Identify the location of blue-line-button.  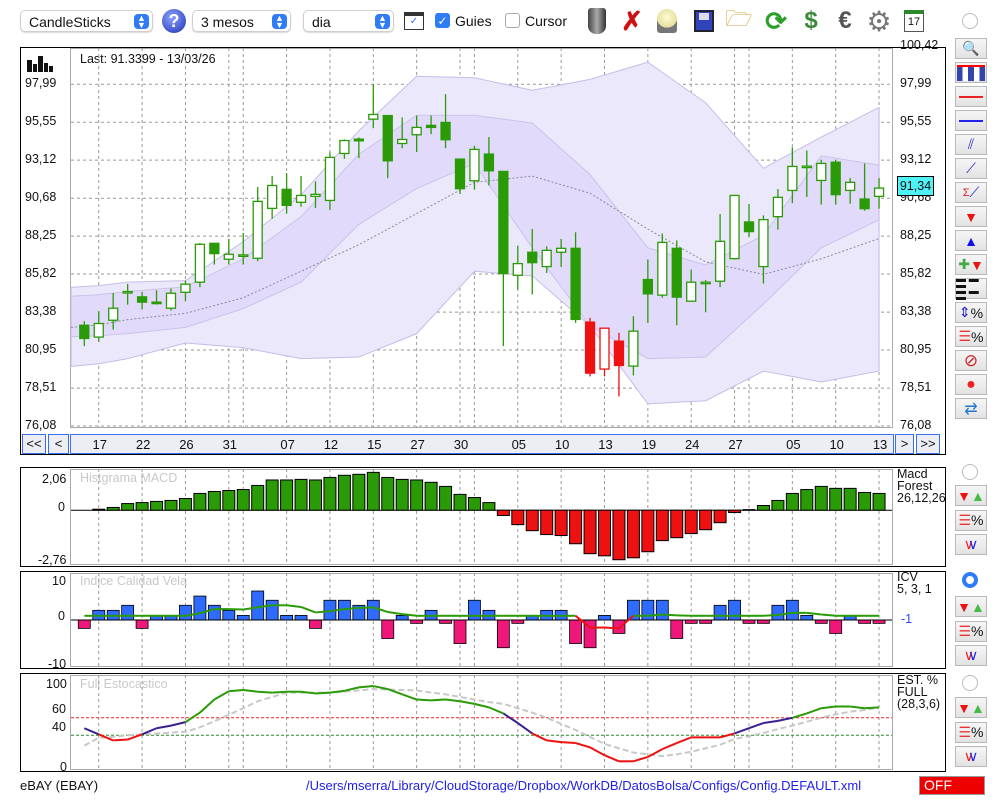
(971, 120).